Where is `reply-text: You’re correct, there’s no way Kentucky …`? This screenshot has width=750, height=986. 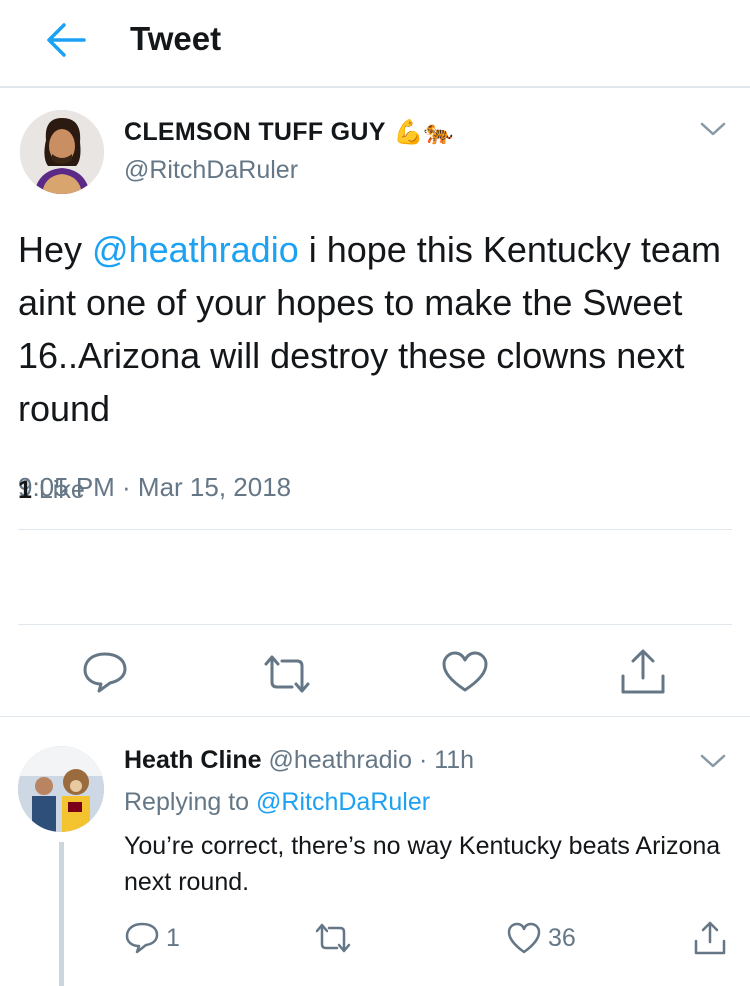 reply-text: You’re correct, there’s no way Kentucky … is located at coordinates (422, 864).